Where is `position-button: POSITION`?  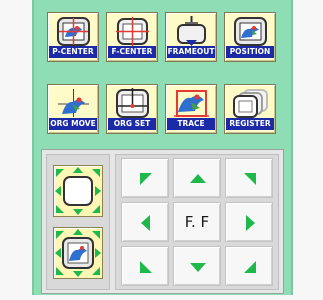
position-button: POSITION is located at coordinates (250, 37).